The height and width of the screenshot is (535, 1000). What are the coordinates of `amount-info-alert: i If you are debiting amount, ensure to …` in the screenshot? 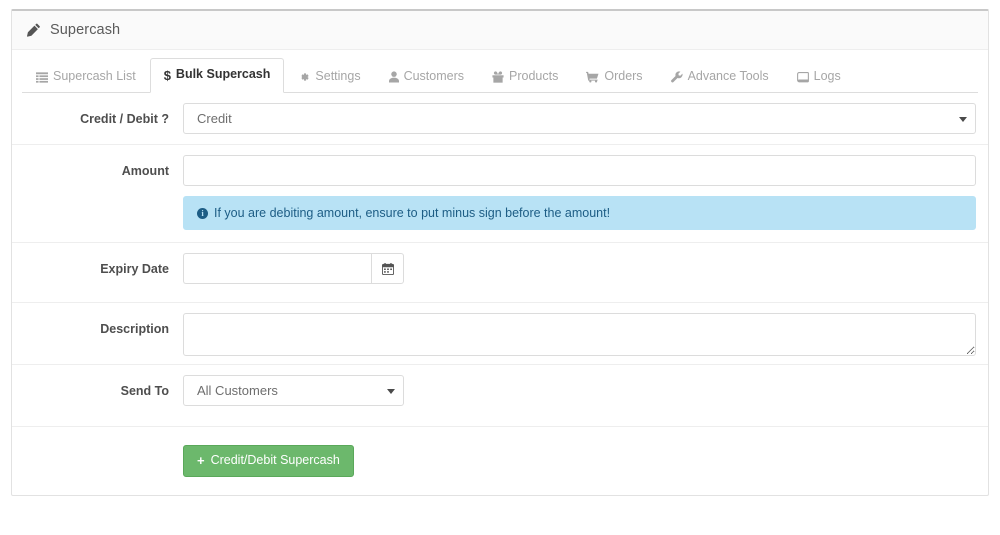 It's located at (579, 213).